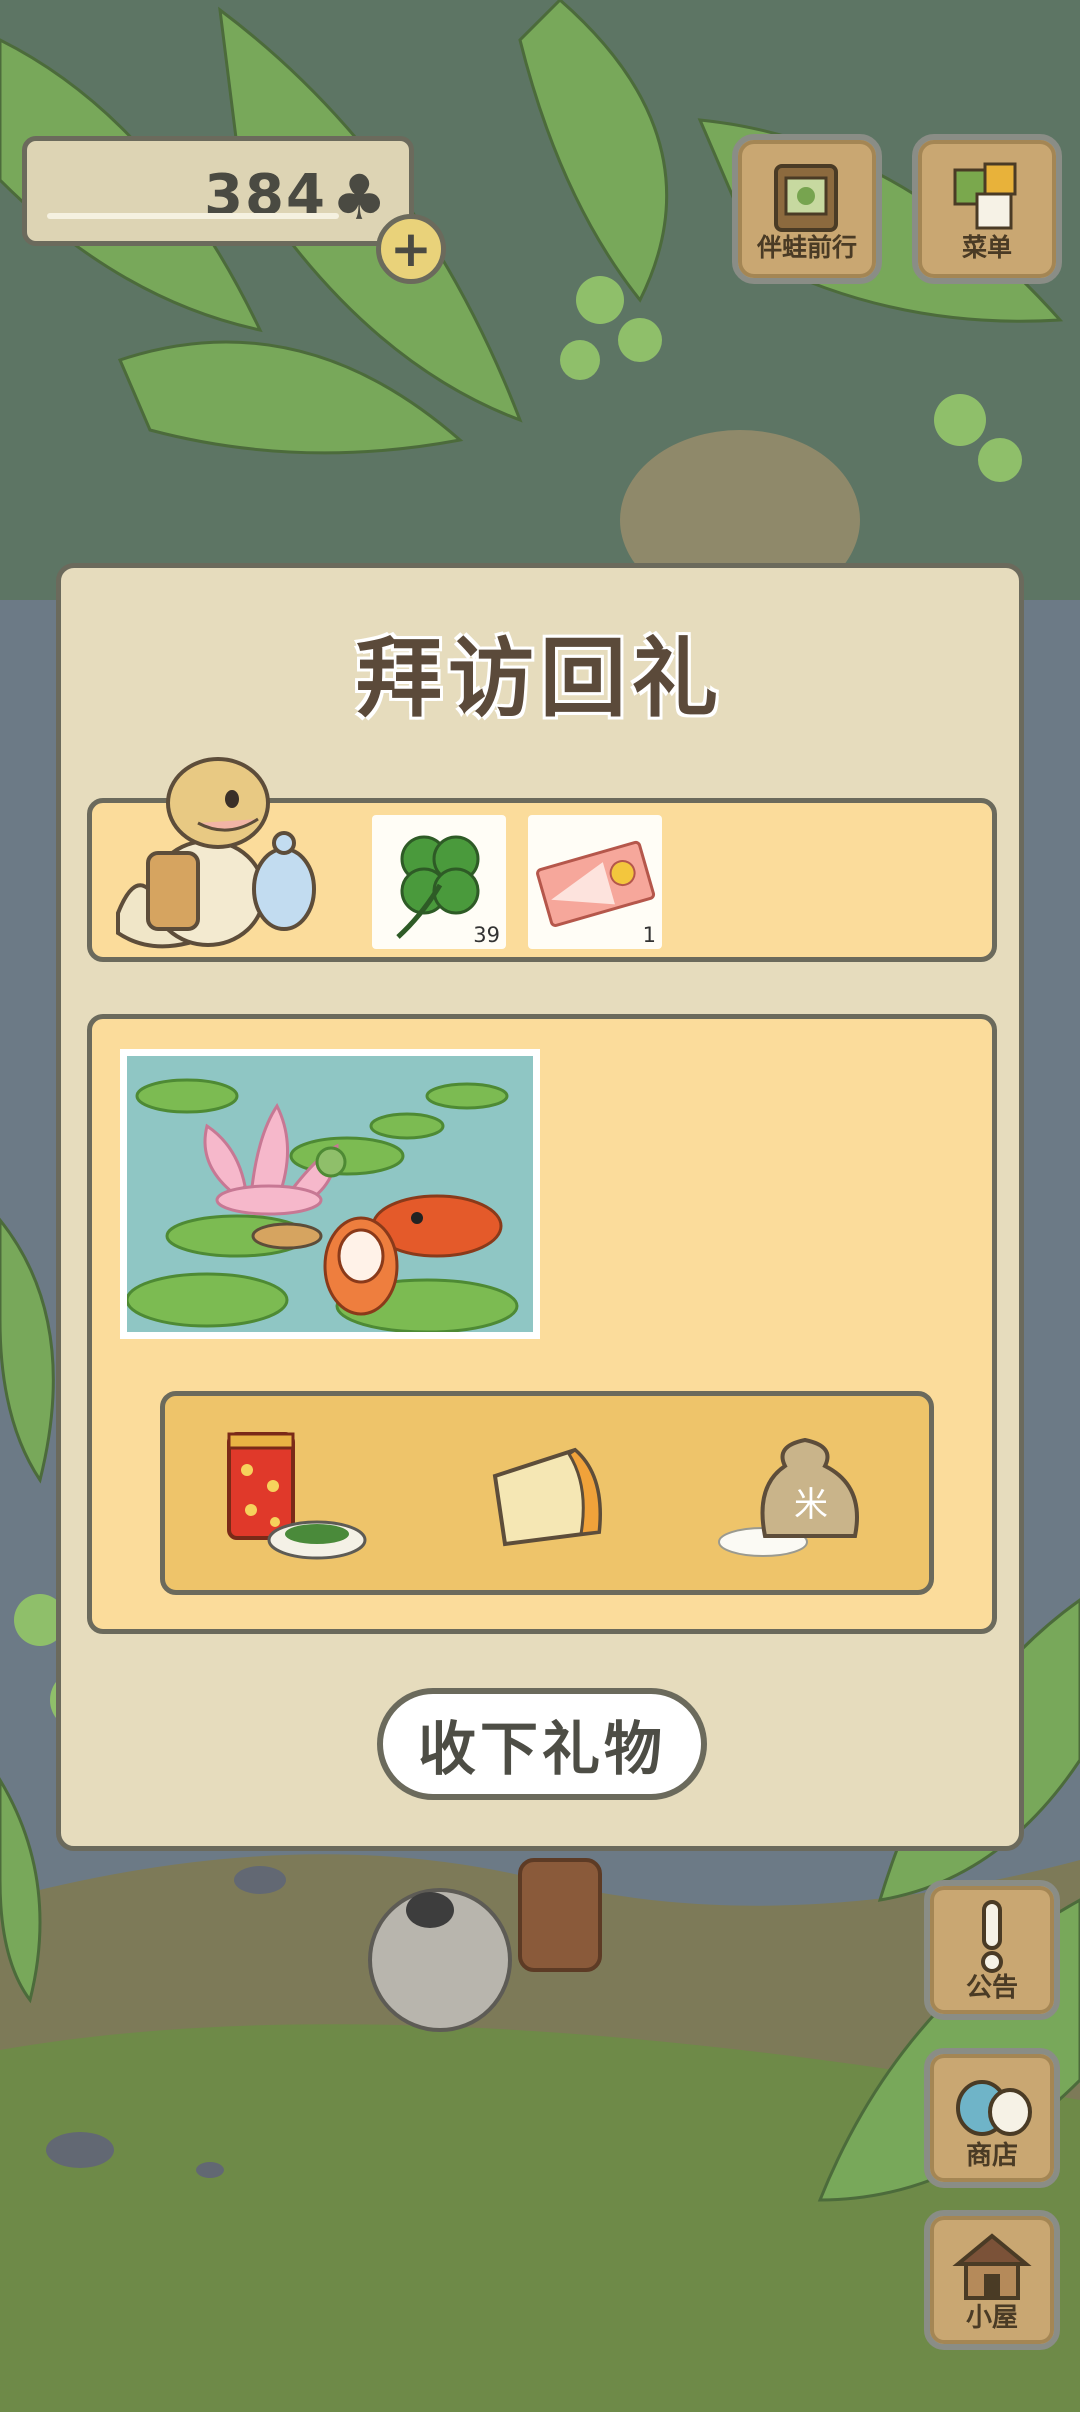 The height and width of the screenshot is (2412, 1080). Describe the element at coordinates (193, 216) in the screenshot. I see `counter-underline` at that location.